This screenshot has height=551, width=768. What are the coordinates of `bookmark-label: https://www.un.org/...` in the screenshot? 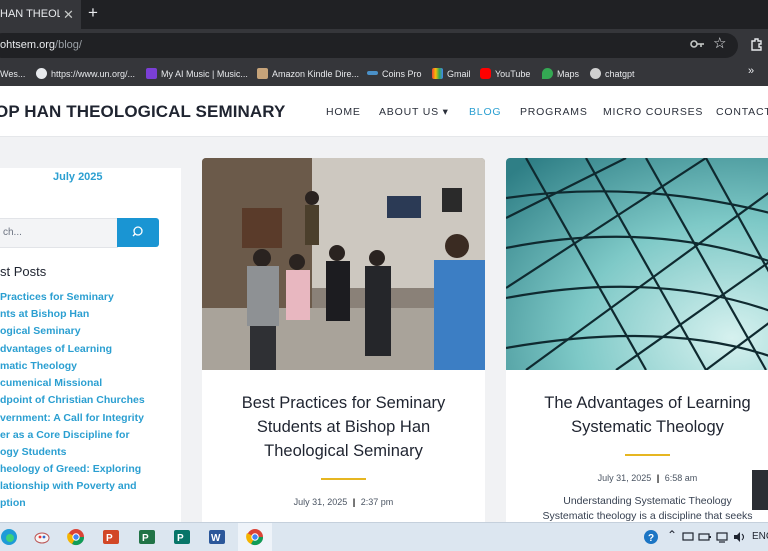 It's located at (93, 74).